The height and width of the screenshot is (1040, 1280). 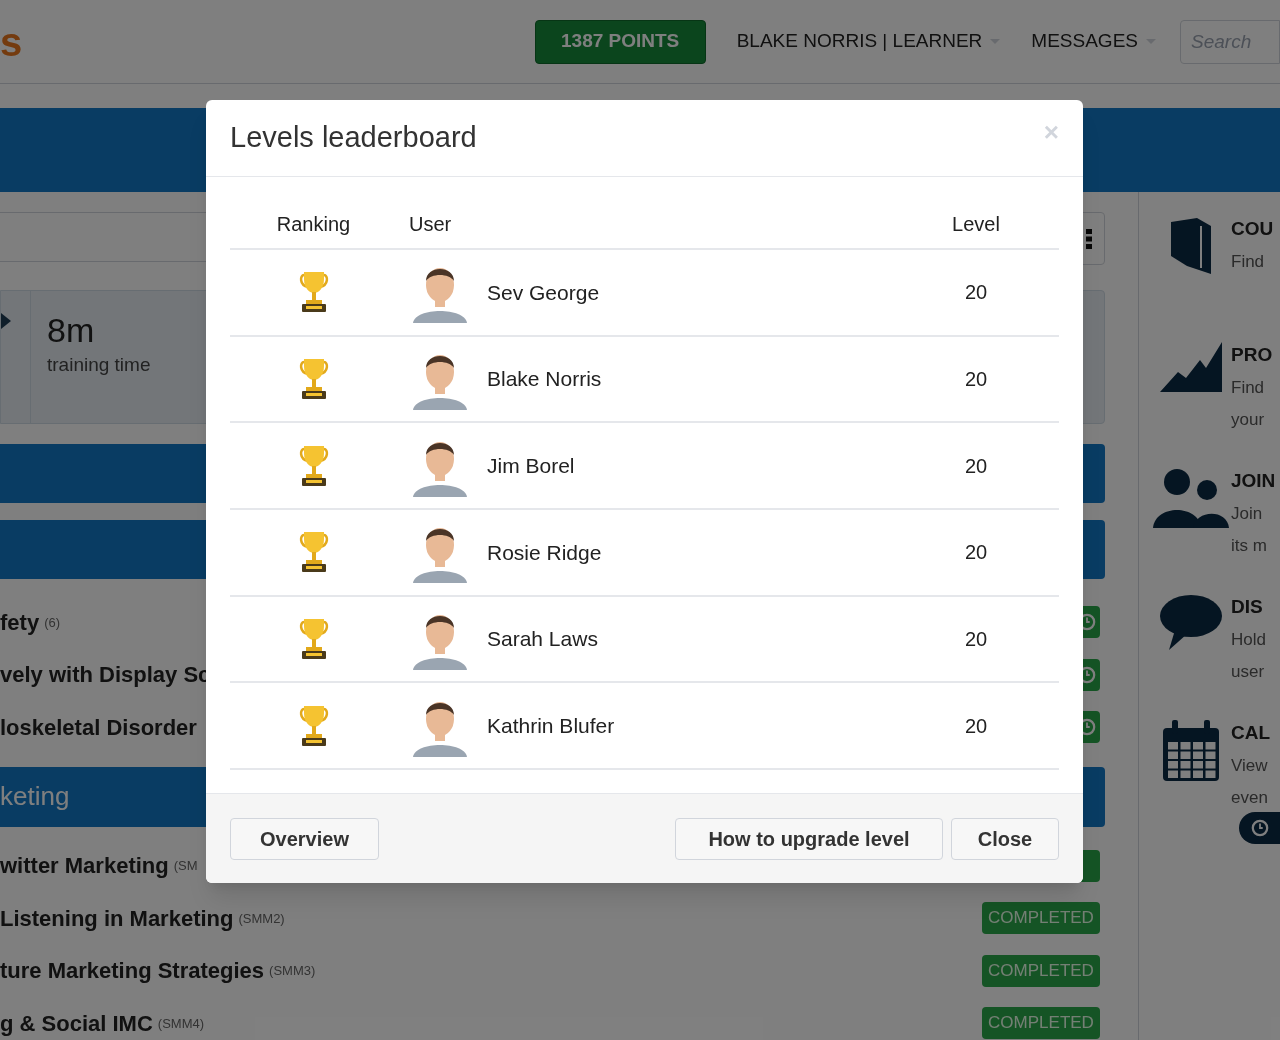 I want to click on course-code: (SMM4), so click(x=180, y=1023).